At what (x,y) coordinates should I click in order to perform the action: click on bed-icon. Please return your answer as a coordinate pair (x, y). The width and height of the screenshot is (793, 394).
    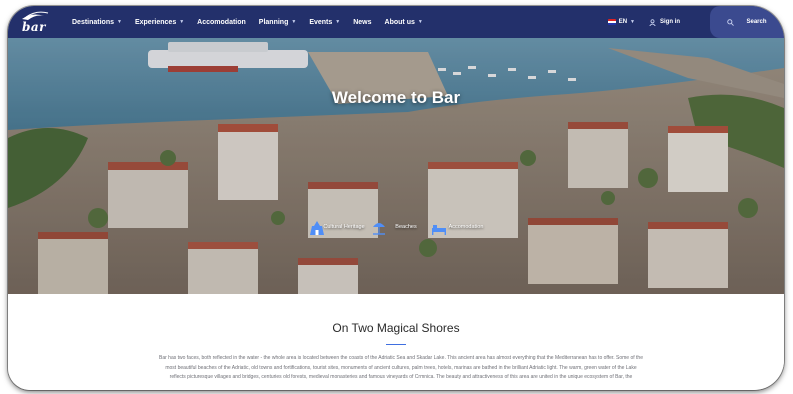
    Looking at the image, I should click on (439, 230).